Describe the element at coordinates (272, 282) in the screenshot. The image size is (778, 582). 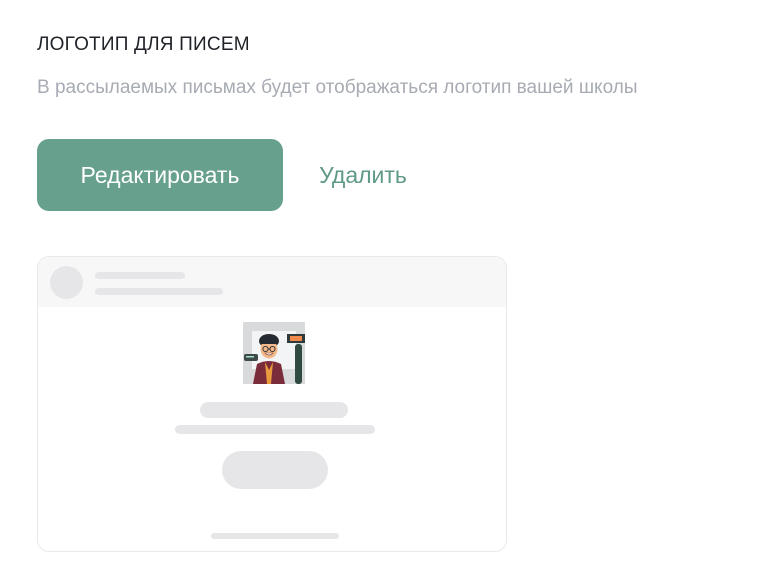
I see `preview-header` at that location.